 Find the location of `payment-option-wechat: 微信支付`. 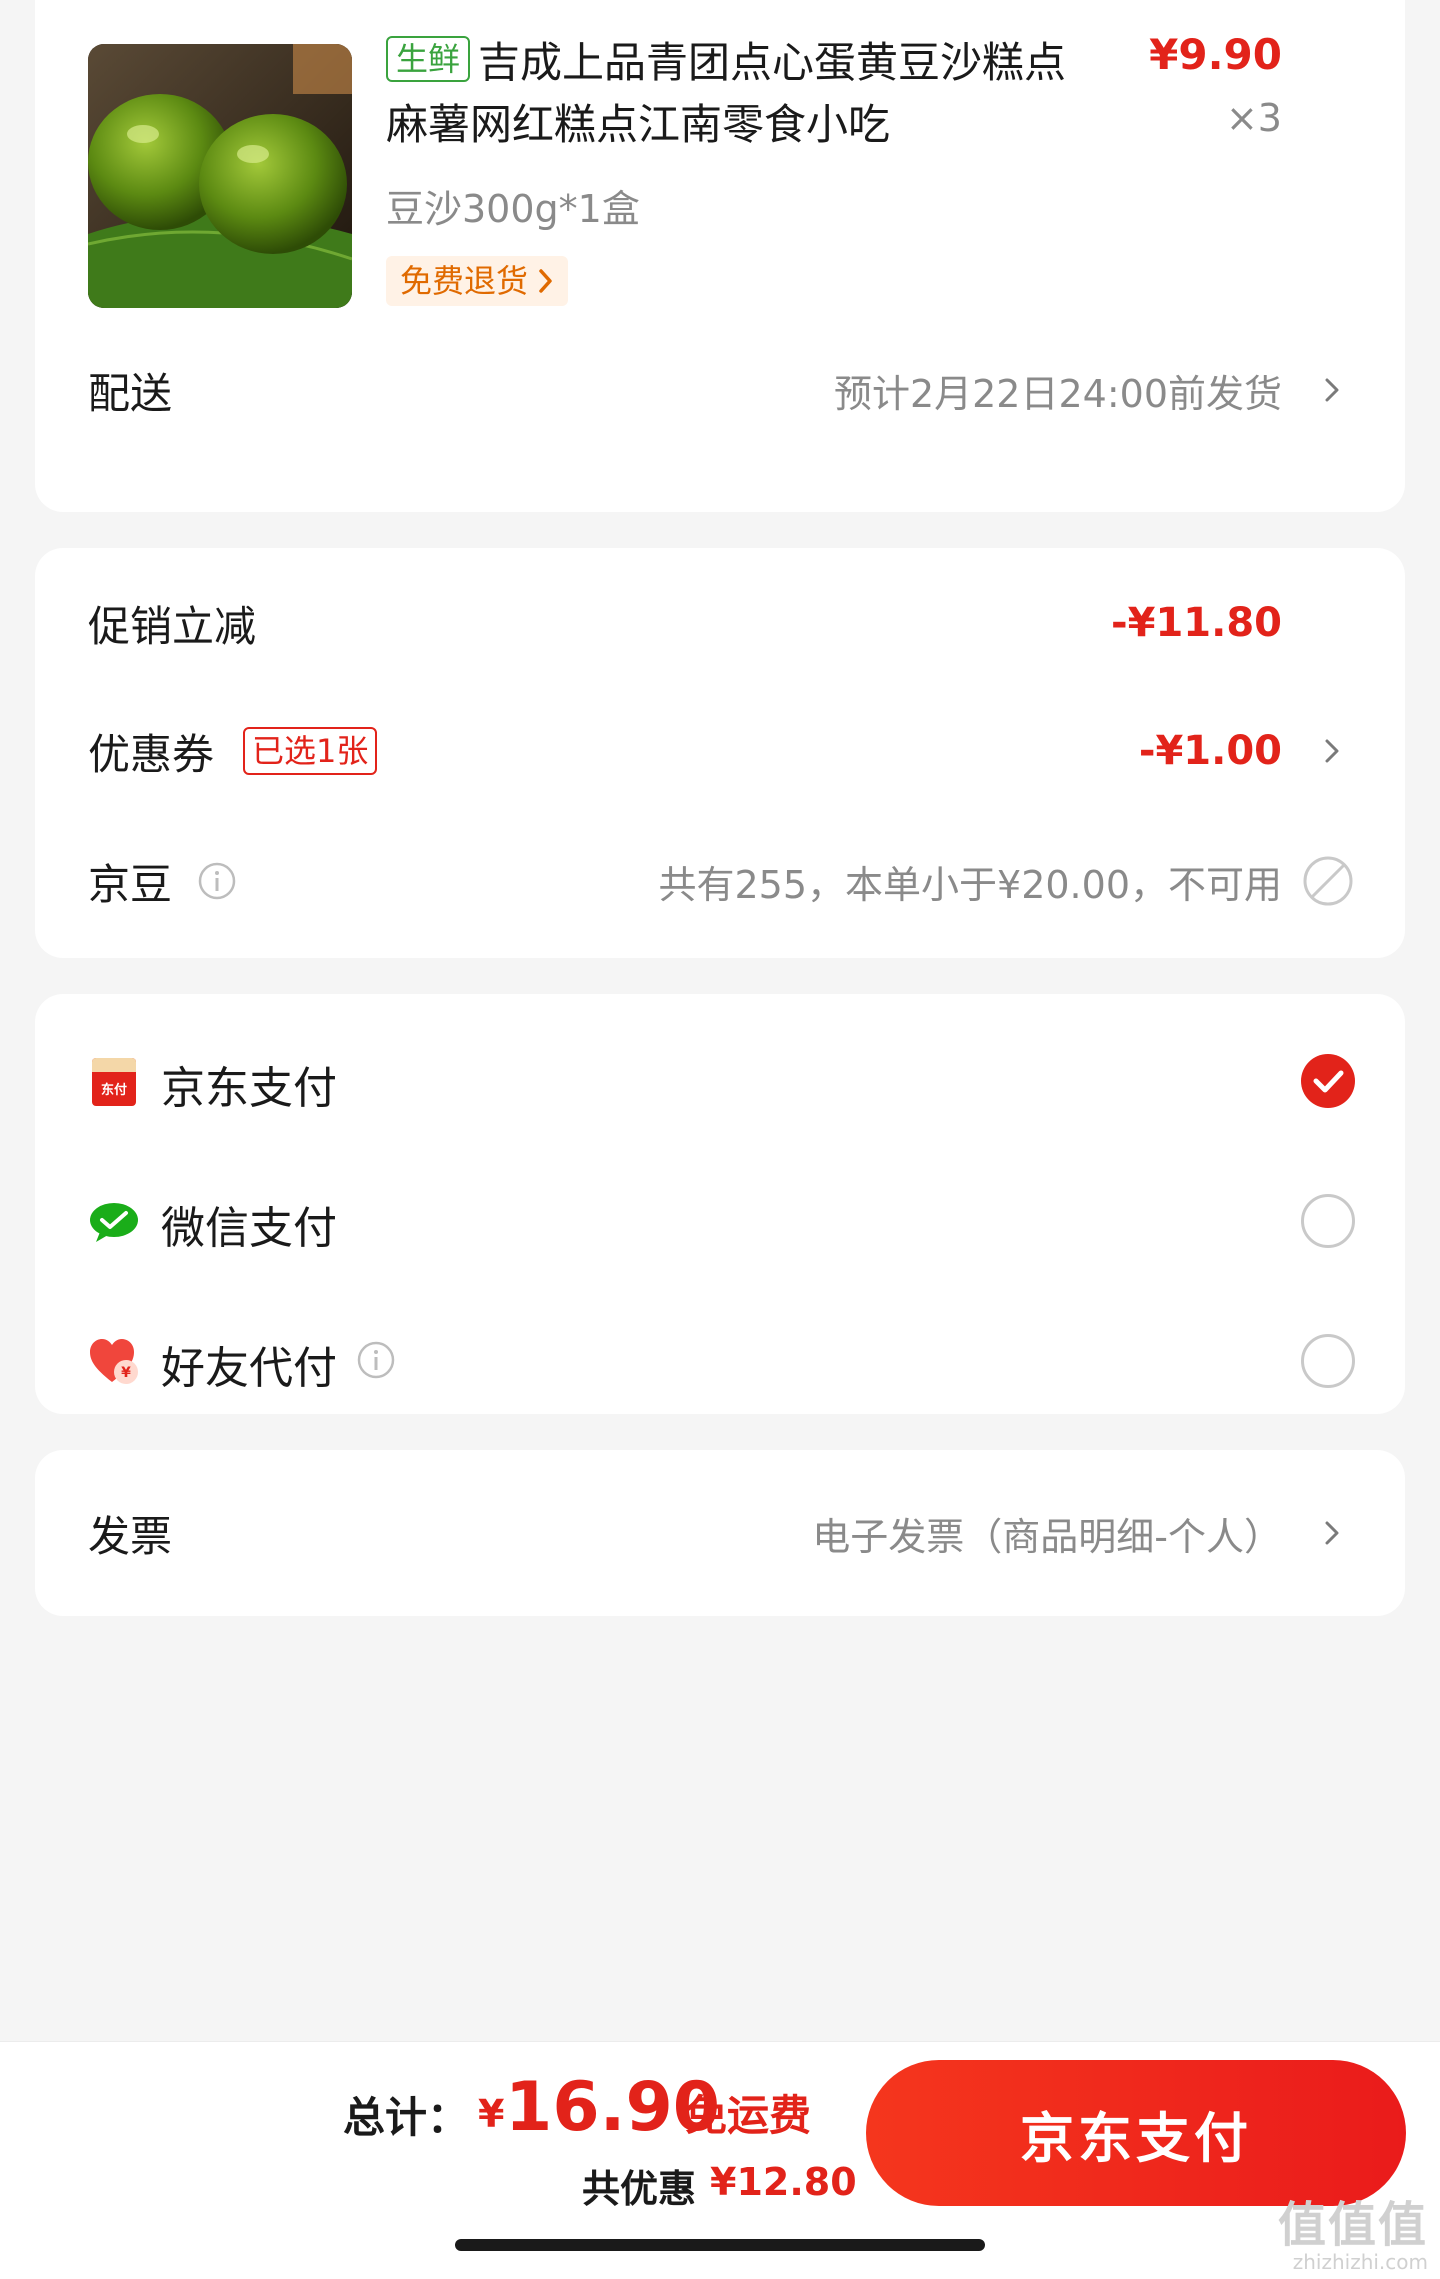

payment-option-wechat: 微信支付 is located at coordinates (720, 1220).